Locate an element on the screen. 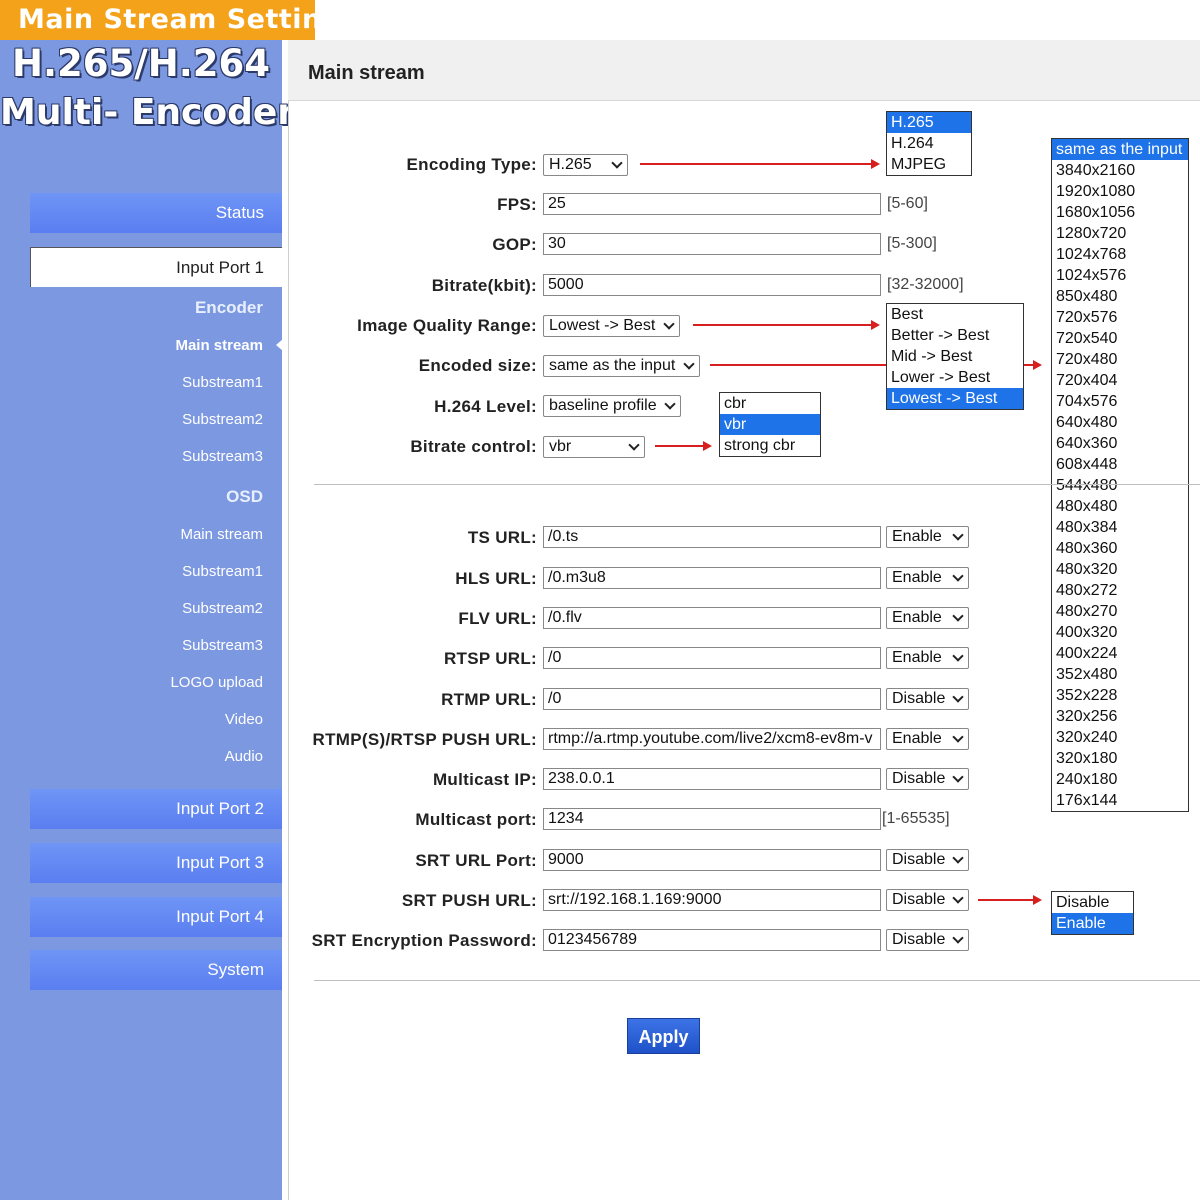  dropdown-option: strong cbr is located at coordinates (770, 445).